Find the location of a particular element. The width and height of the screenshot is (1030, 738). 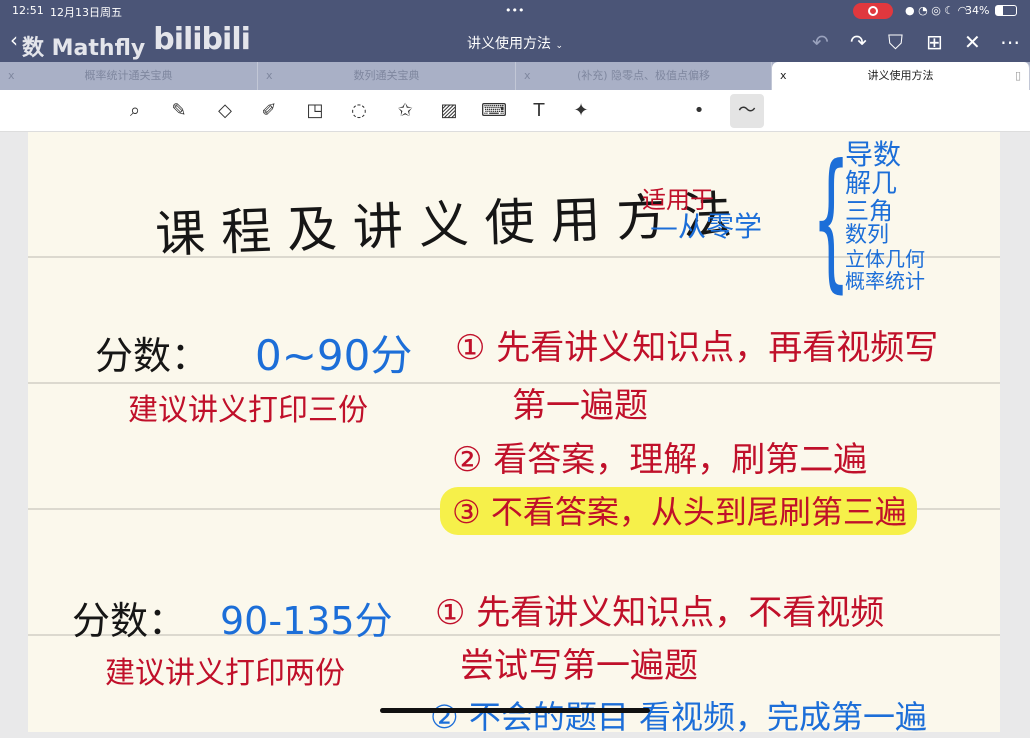

add-page-icon: ⊞ is located at coordinates (934, 42).